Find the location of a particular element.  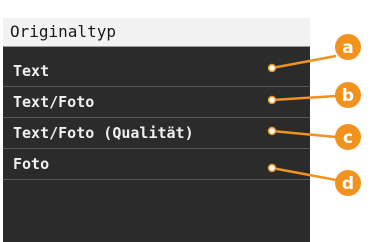

callout-d-letter: d is located at coordinates (348, 184).